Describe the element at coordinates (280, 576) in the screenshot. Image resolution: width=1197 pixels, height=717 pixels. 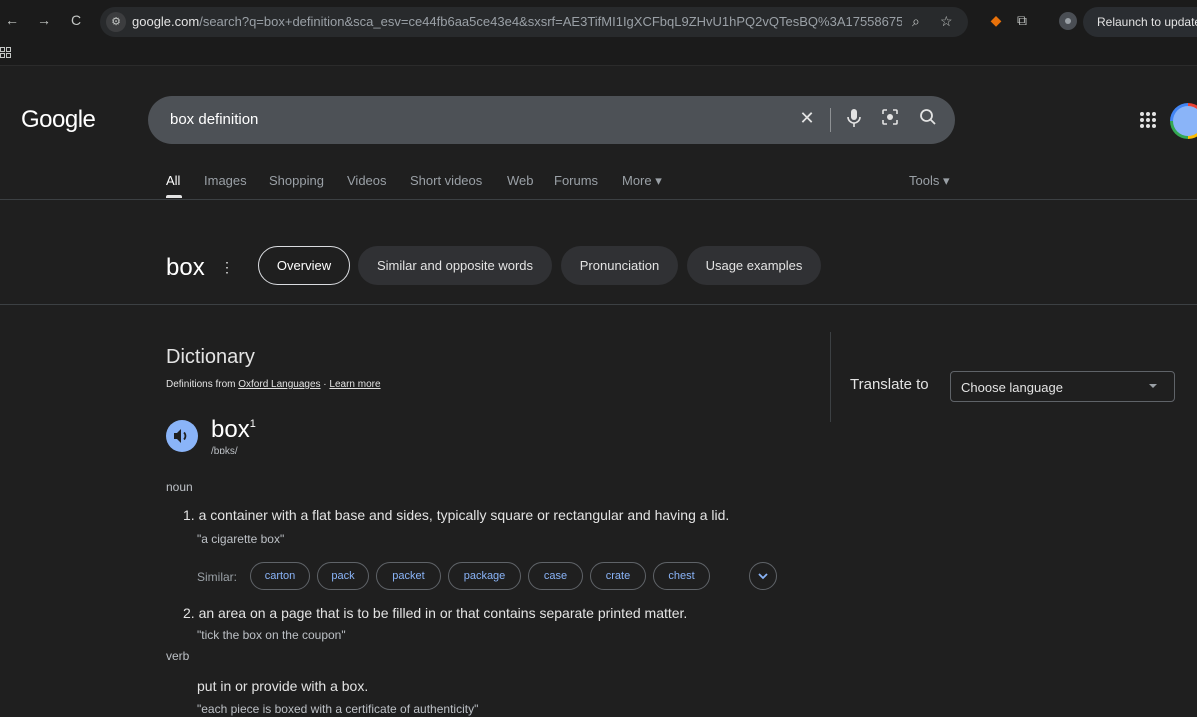
I see `synonym-chip: carton` at that location.